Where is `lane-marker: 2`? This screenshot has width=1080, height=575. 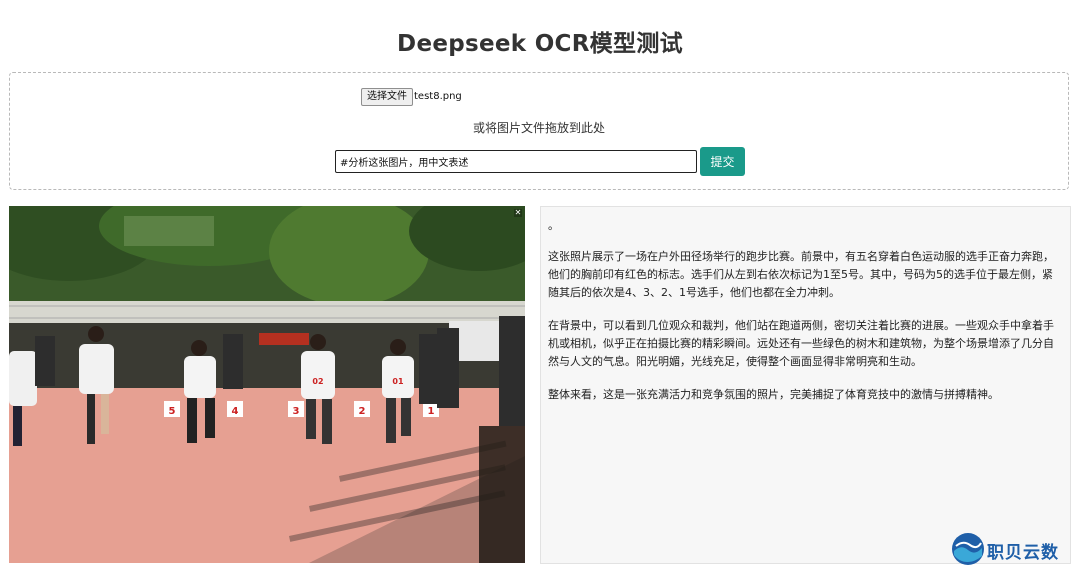 lane-marker: 2 is located at coordinates (362, 411).